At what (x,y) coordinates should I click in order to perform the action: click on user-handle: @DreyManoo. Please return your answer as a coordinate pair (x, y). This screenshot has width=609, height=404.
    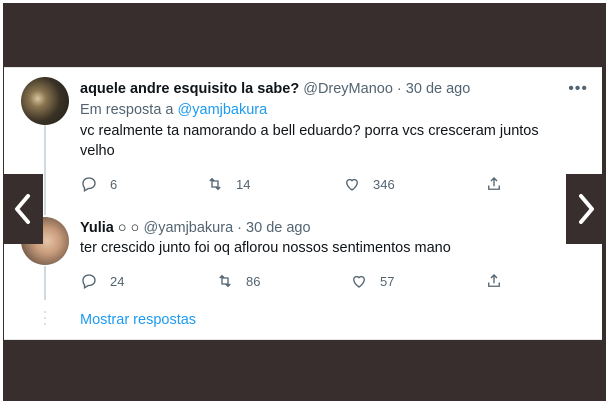
    Looking at the image, I should click on (348, 89).